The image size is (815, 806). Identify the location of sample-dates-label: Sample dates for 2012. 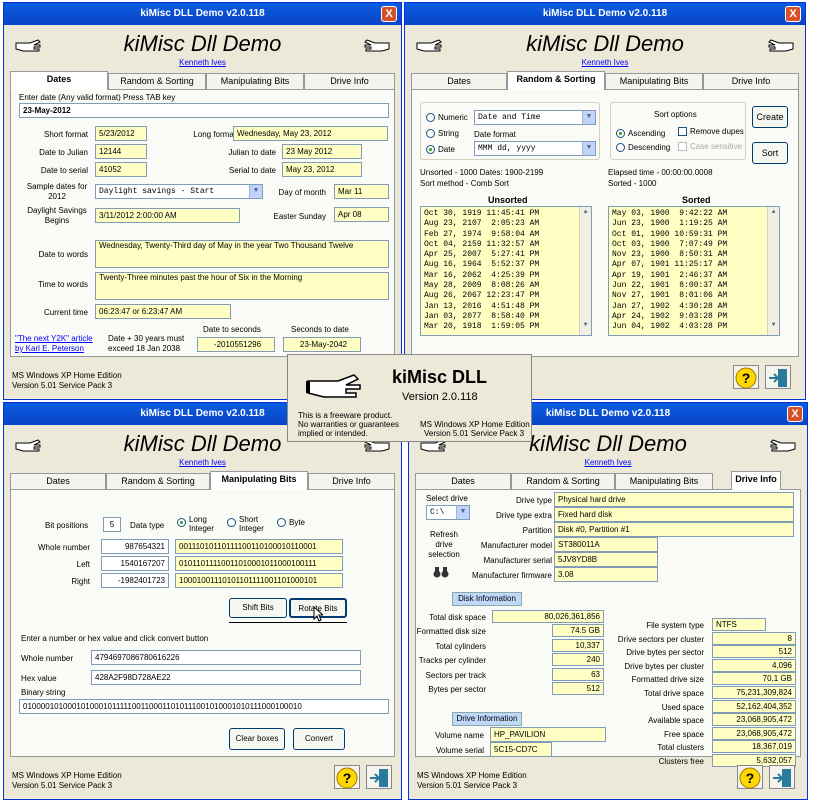
(57, 191).